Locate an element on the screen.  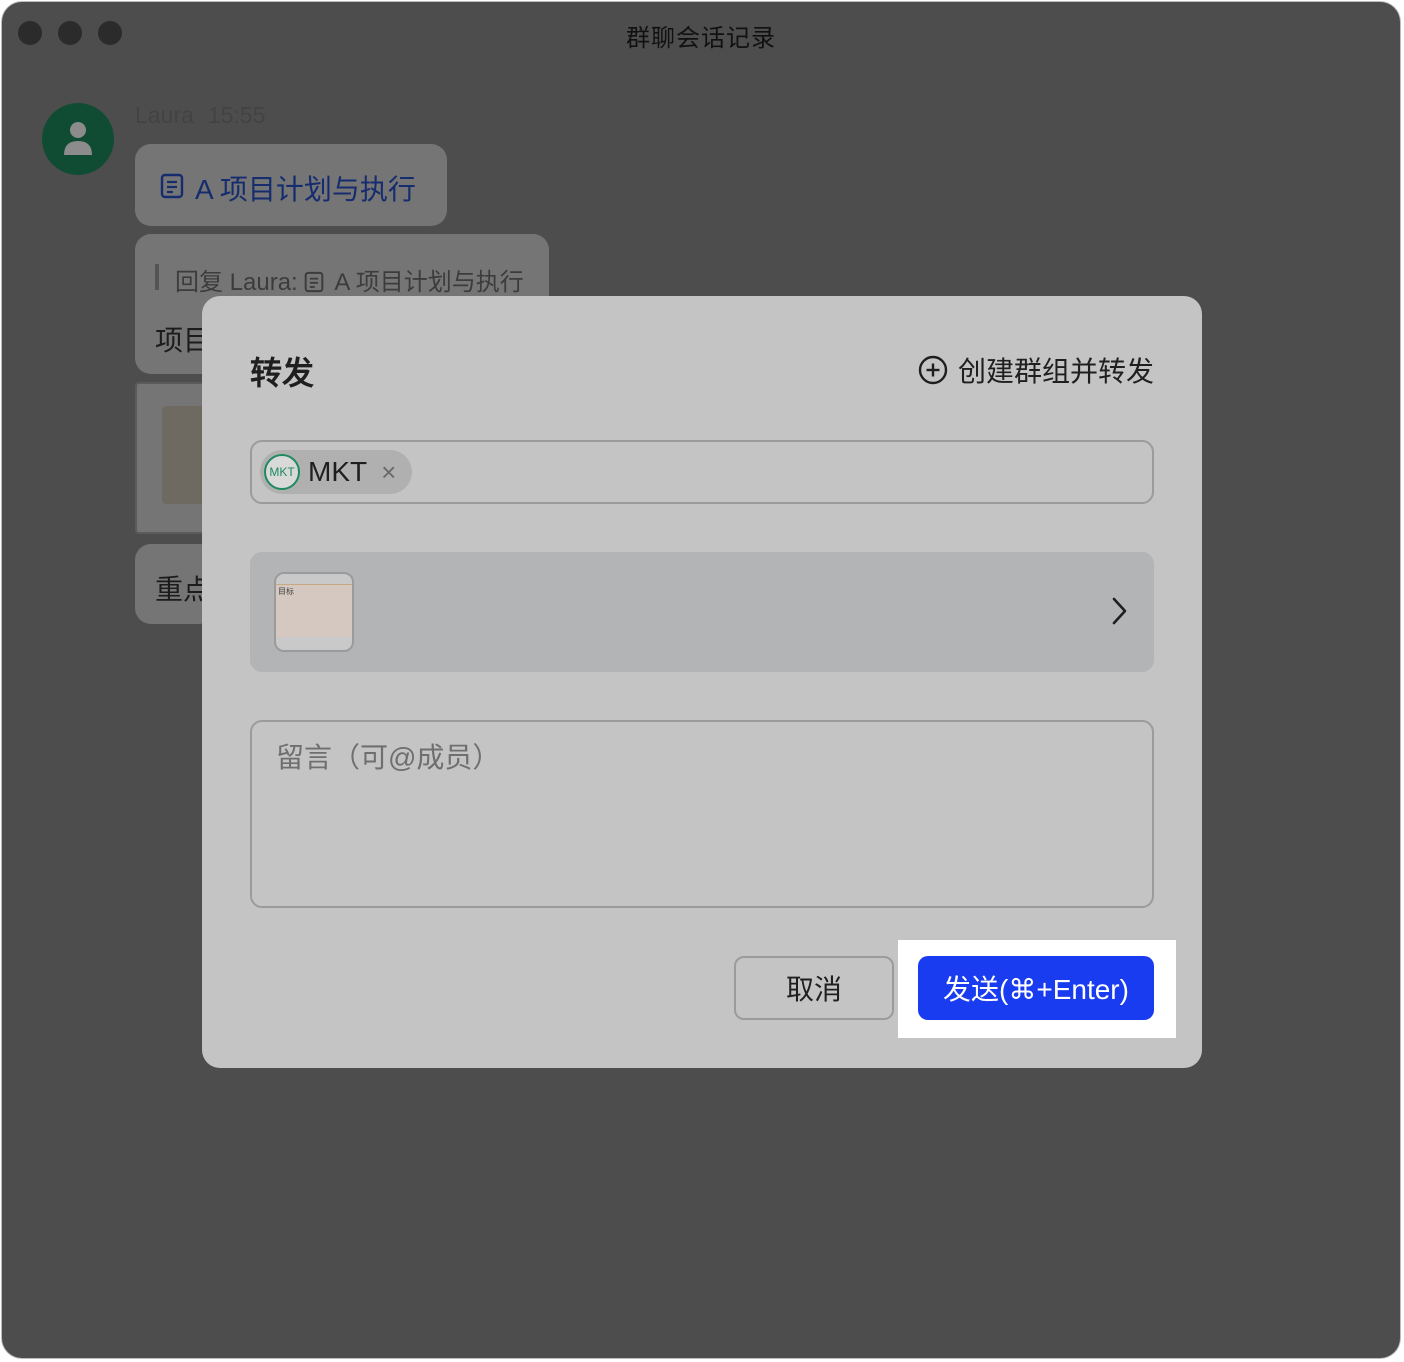
message-field is located at coordinates (702, 814).